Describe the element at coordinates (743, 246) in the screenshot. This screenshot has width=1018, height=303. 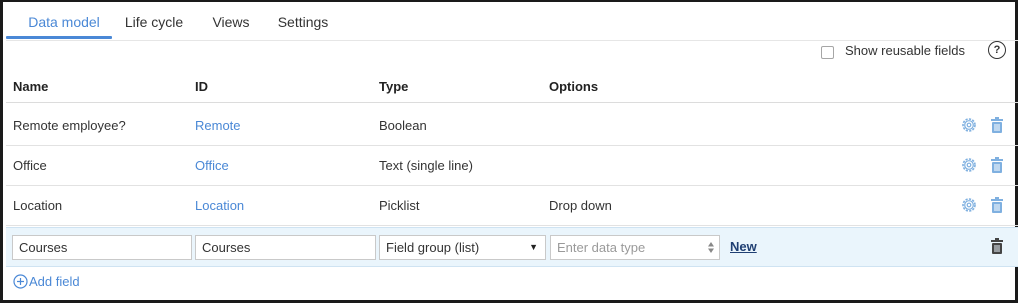
I see `new-data-type-link: New` at that location.